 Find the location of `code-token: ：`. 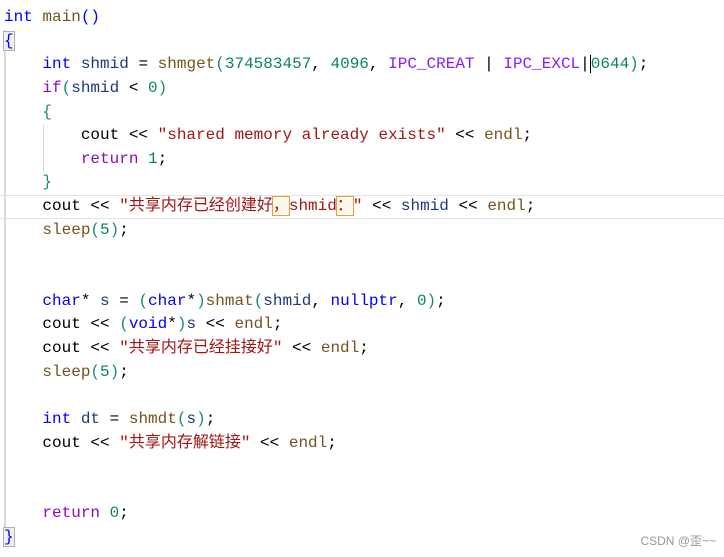

code-token: ： is located at coordinates (344, 206).